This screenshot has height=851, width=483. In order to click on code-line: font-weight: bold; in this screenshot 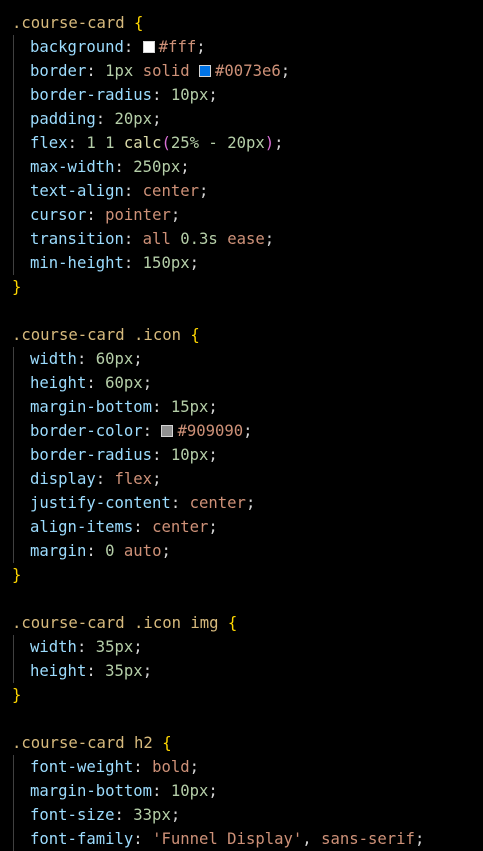, I will do `click(241, 767)`.